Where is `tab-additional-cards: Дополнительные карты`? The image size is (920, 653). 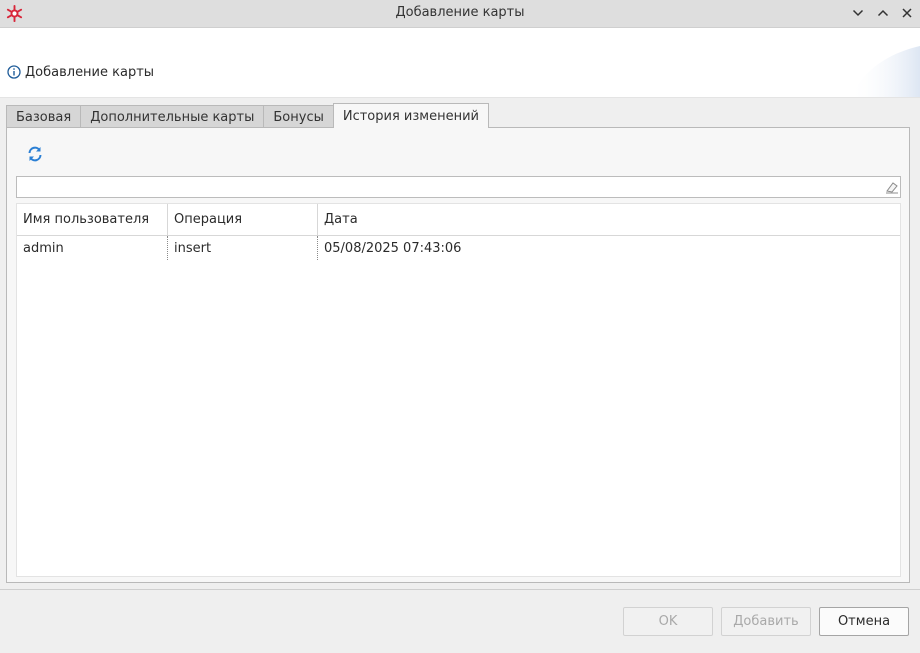
tab-additional-cards: Дополнительные карты is located at coordinates (172, 116).